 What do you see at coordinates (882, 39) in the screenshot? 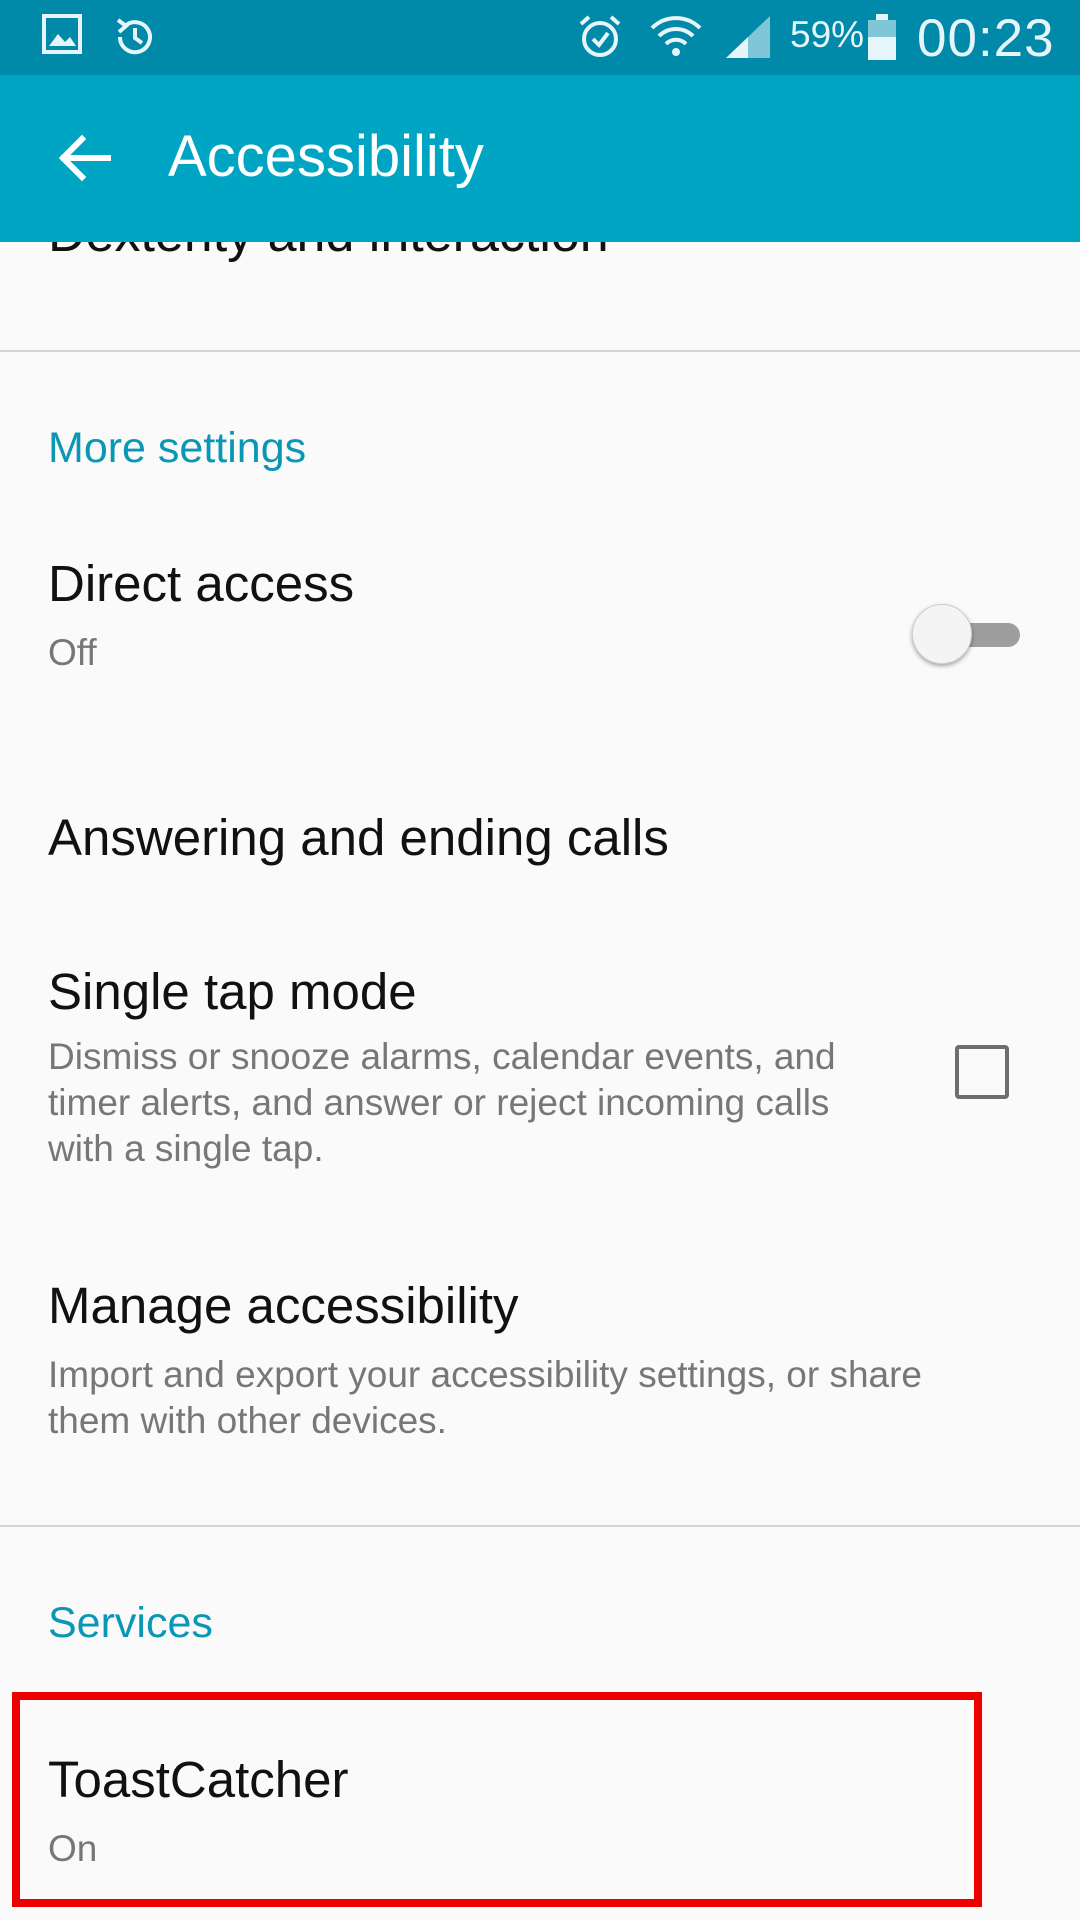
I see `battery-icon` at bounding box center [882, 39].